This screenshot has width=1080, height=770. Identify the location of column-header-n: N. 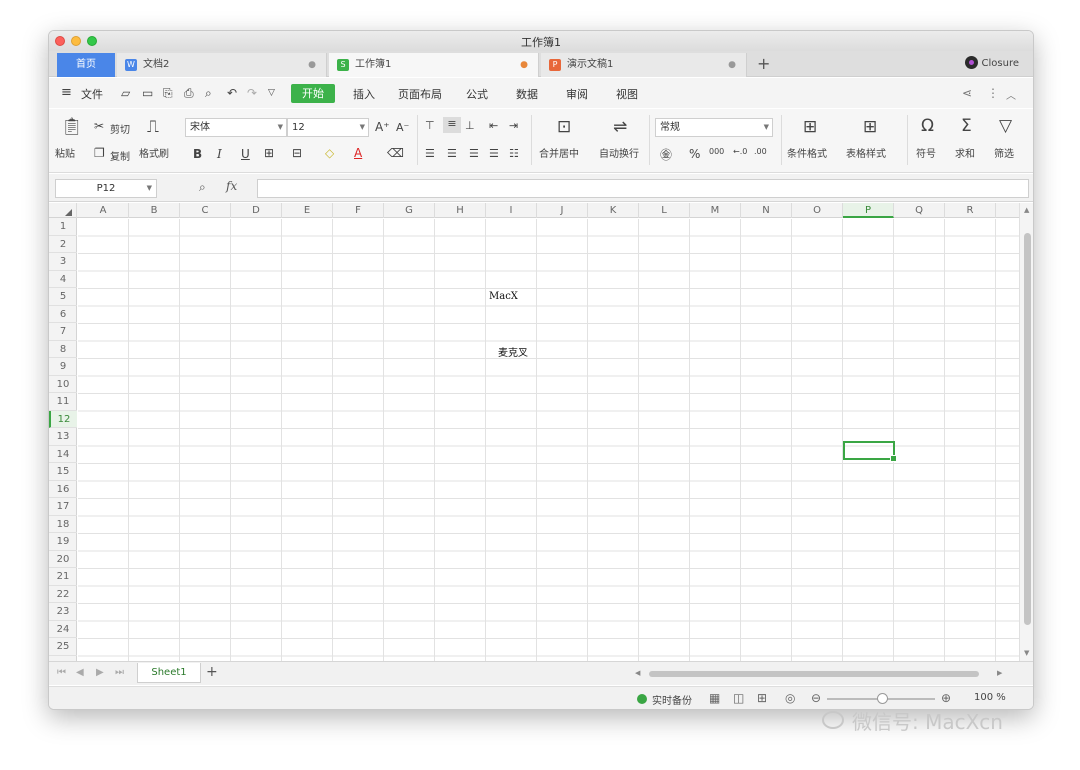
(766, 210).